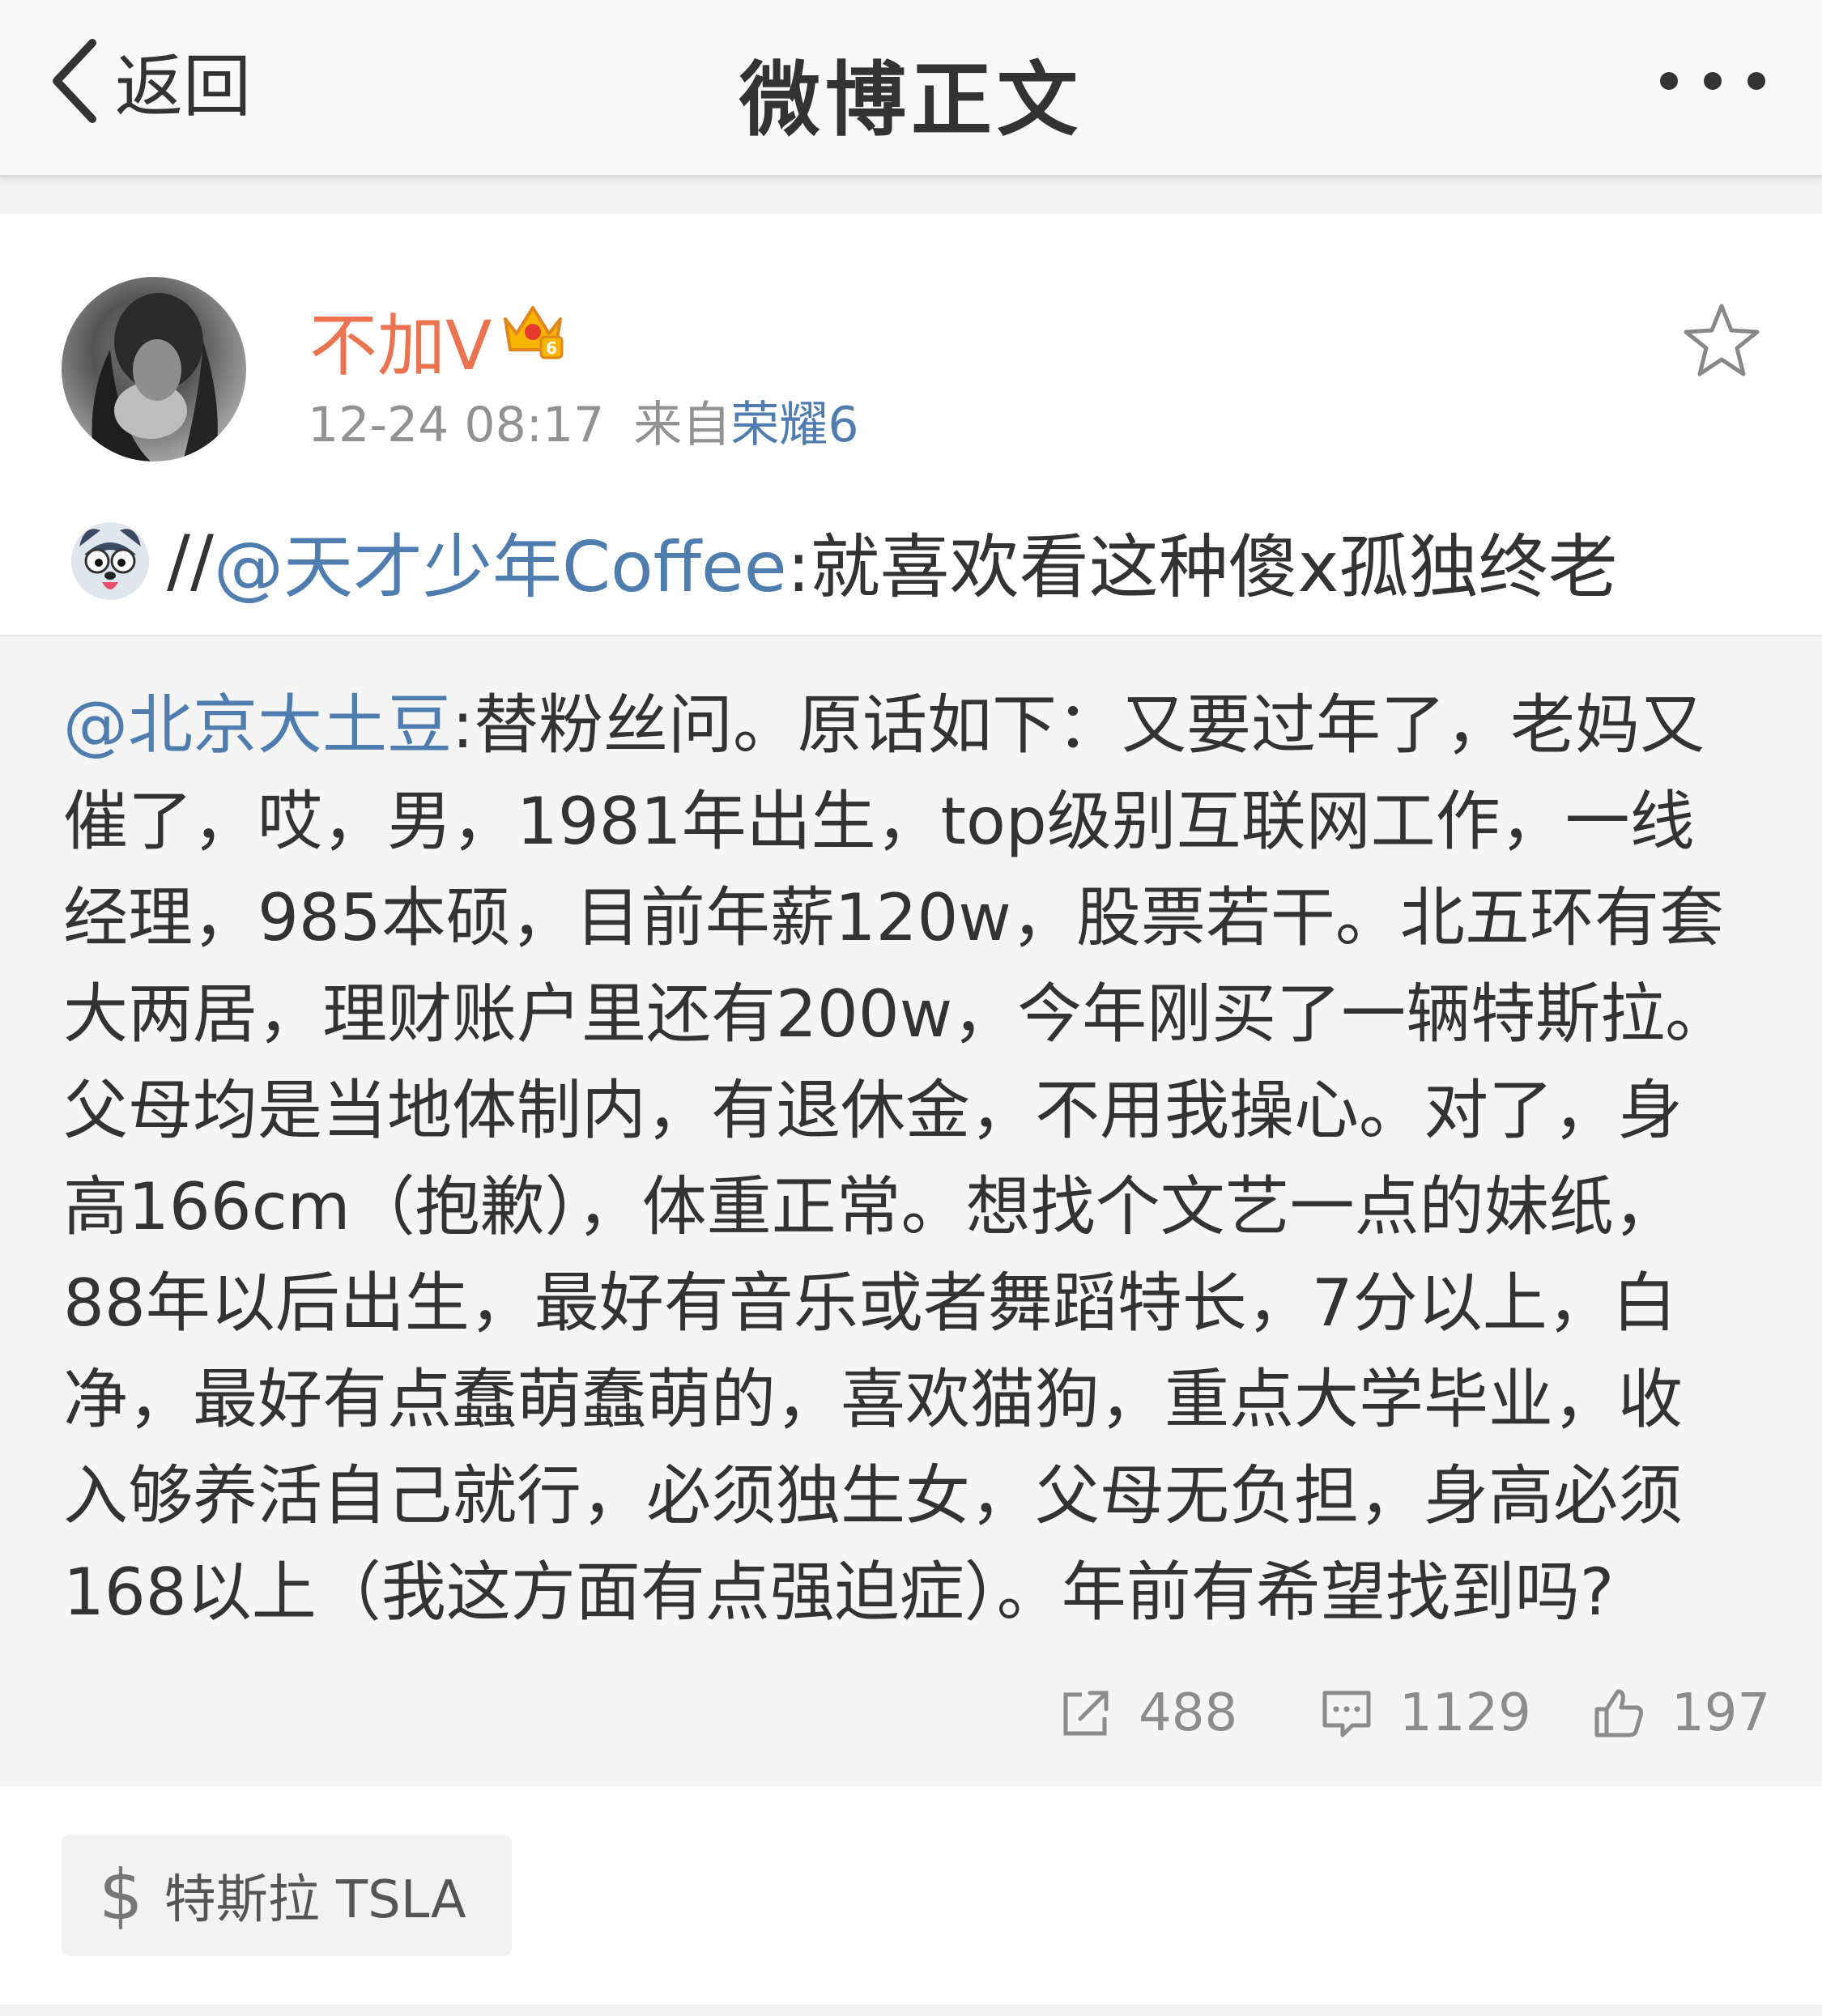 Image resolution: width=1822 pixels, height=2016 pixels. What do you see at coordinates (893, 917) in the screenshot?
I see `text-line: 经理，985本硕，目前年薪120w，股票若干。北五环有套` at bounding box center [893, 917].